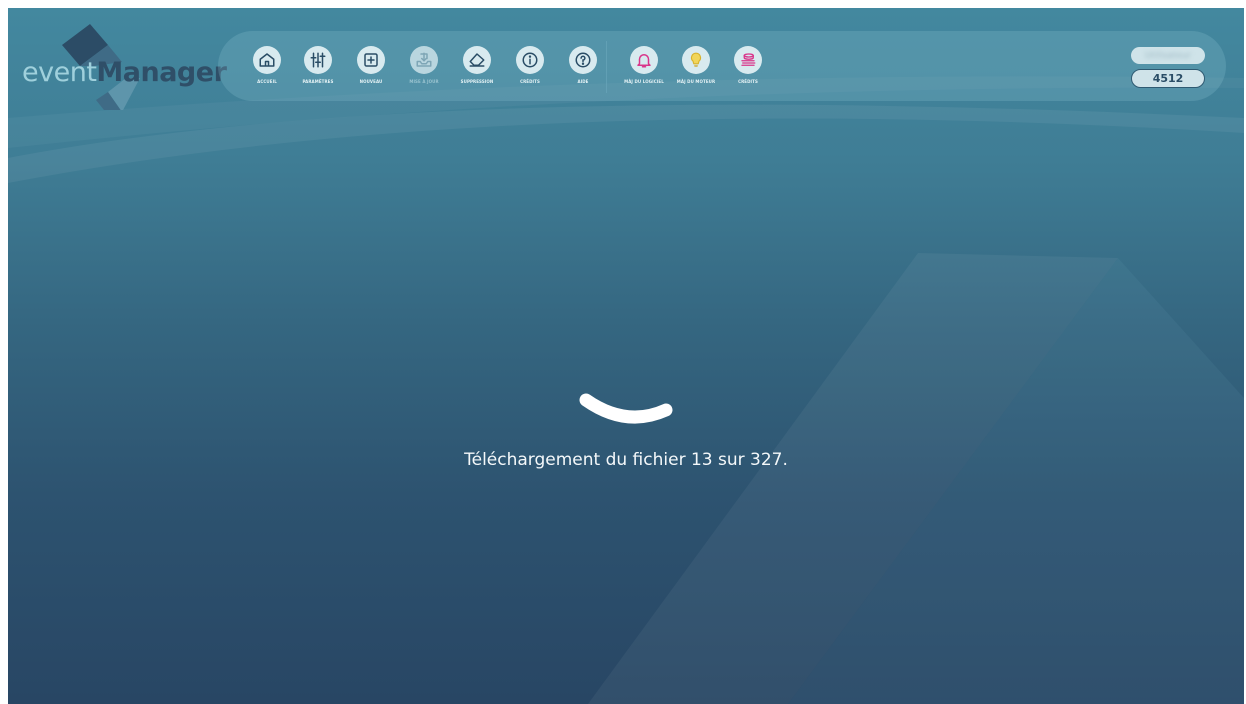  I want to click on new-button: NOUVEAU, so click(371, 70).